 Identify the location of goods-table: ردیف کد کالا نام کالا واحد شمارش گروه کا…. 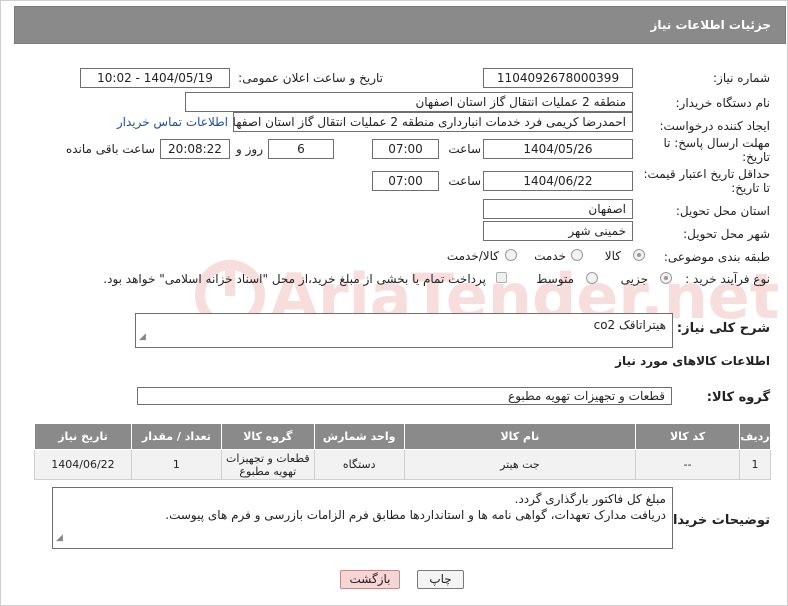
(402, 451).